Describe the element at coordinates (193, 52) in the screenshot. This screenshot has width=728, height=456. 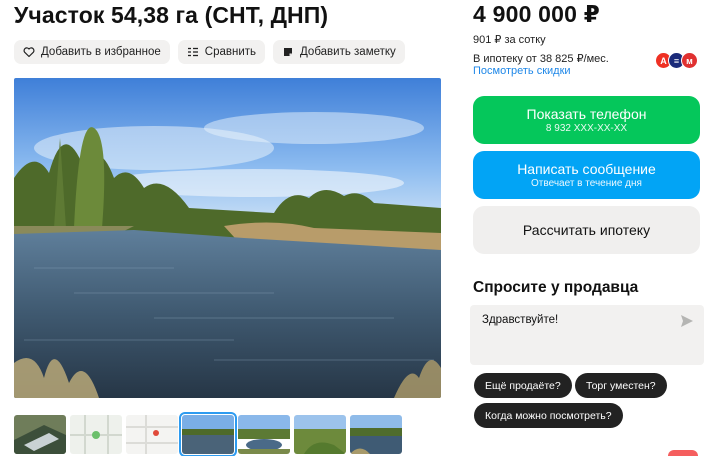
I see `compare-icon` at that location.